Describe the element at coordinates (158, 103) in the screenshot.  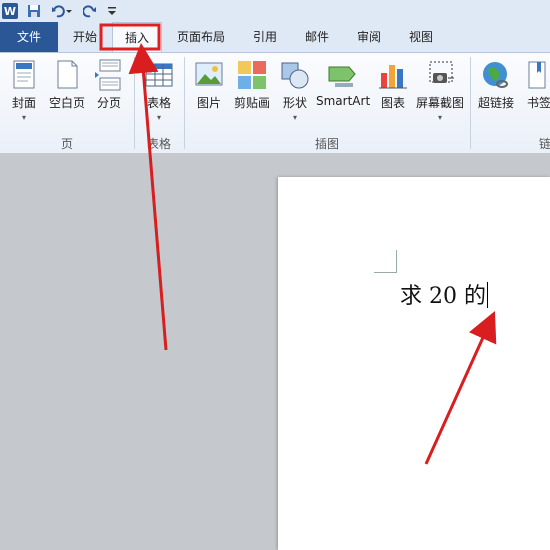
I see `table-label: 表格` at that location.